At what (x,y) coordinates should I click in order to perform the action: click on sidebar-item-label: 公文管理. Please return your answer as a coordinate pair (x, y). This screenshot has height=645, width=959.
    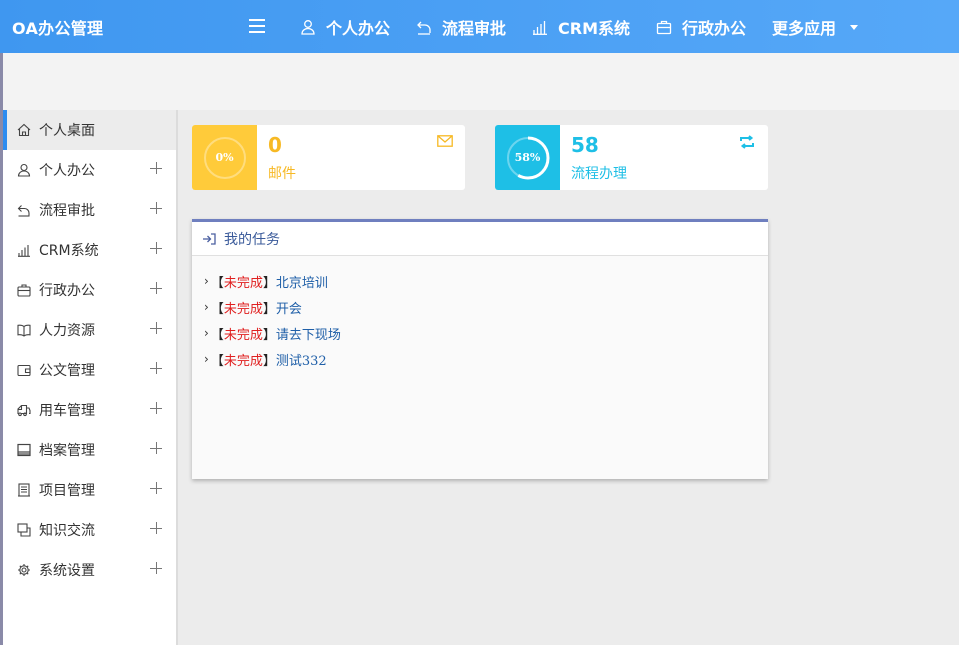
    Looking at the image, I should click on (67, 371).